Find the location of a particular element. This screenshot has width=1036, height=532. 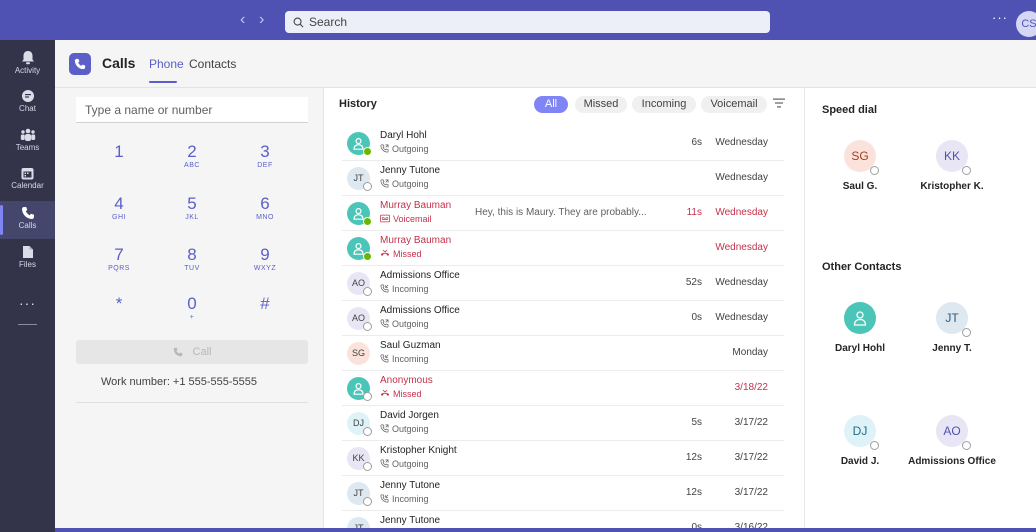

filter-icon is located at coordinates (779, 103).